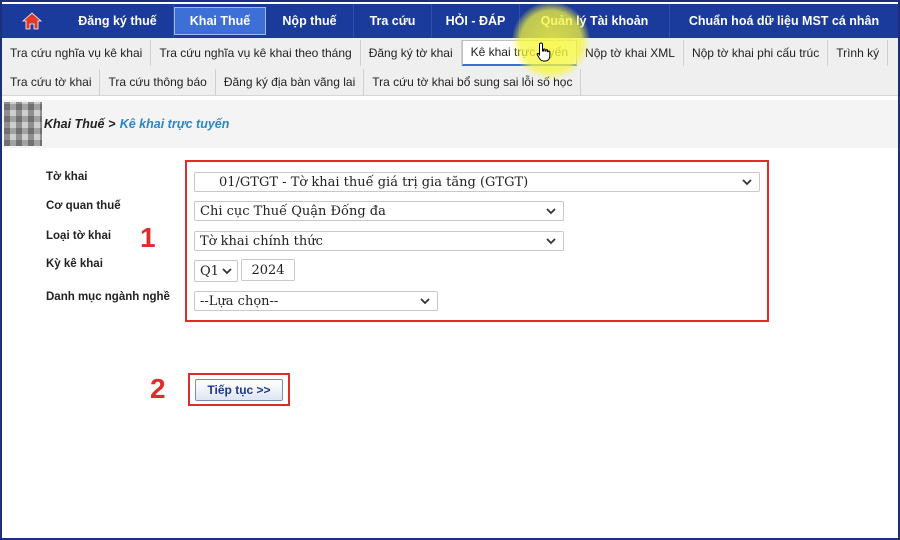  Describe the element at coordinates (83, 206) in the screenshot. I see `label-co-quan-thue: Cơ quan thuế` at that location.